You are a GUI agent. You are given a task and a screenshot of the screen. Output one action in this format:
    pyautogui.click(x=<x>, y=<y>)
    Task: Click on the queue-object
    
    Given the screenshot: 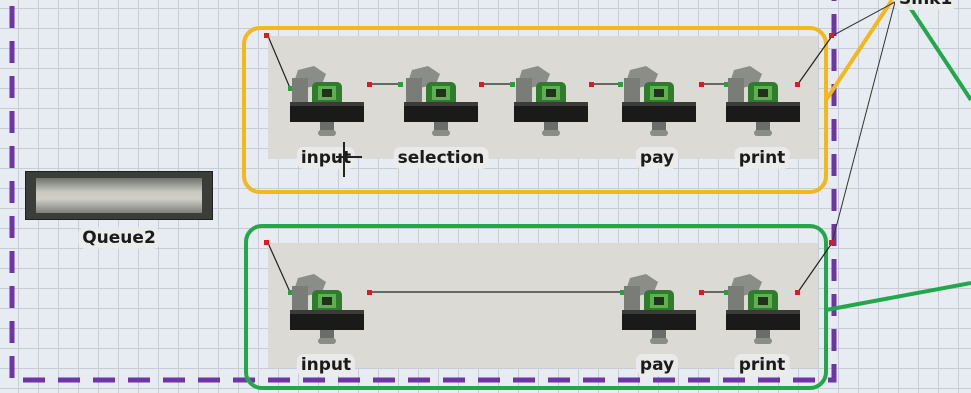 What is the action you would take?
    pyautogui.click(x=119, y=195)
    